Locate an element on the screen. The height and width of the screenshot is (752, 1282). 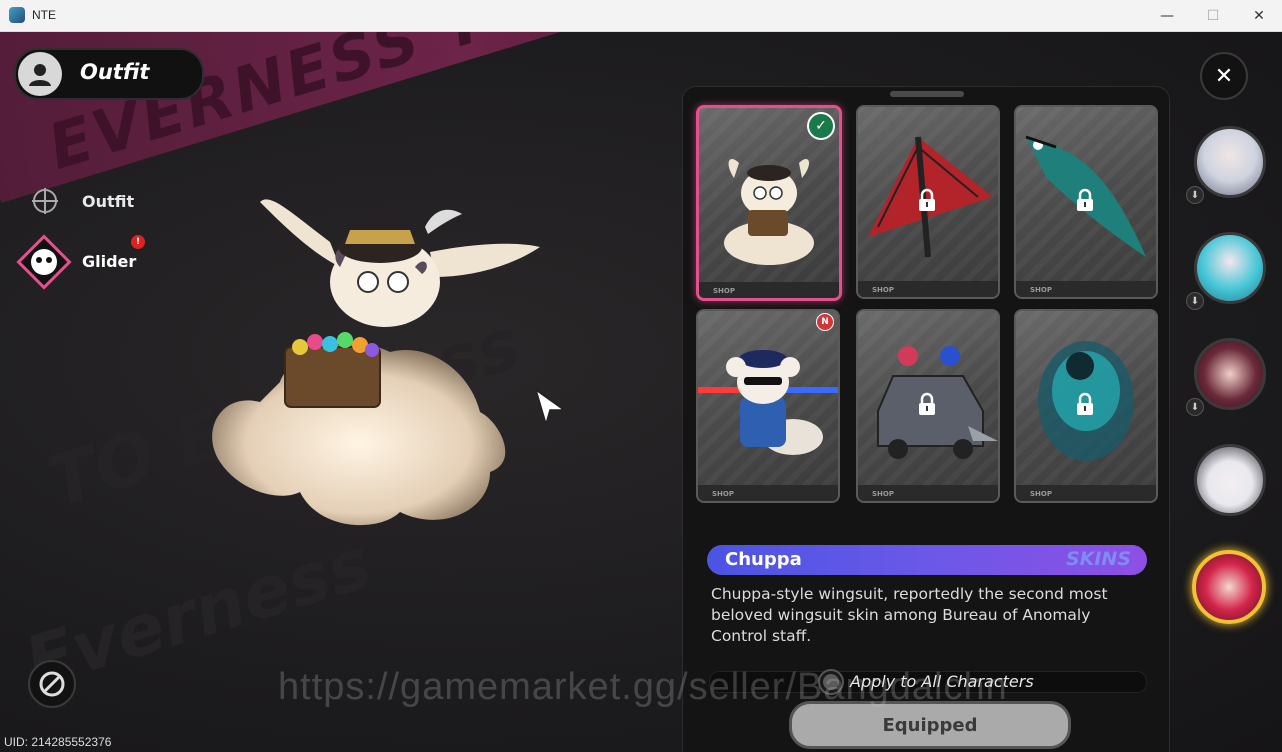
skin-card-police-chuppa: N SHOP is located at coordinates (768, 406).